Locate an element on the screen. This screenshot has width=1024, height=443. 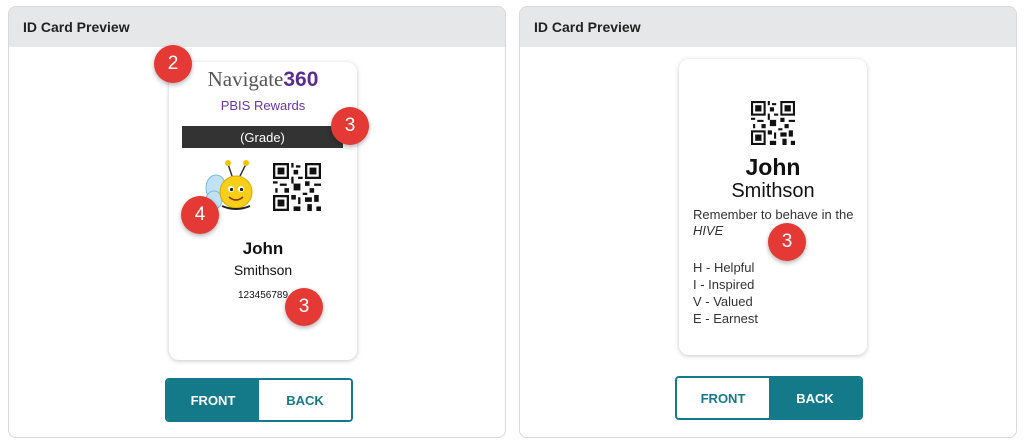
value-item: I - Inspired is located at coordinates (724, 284).